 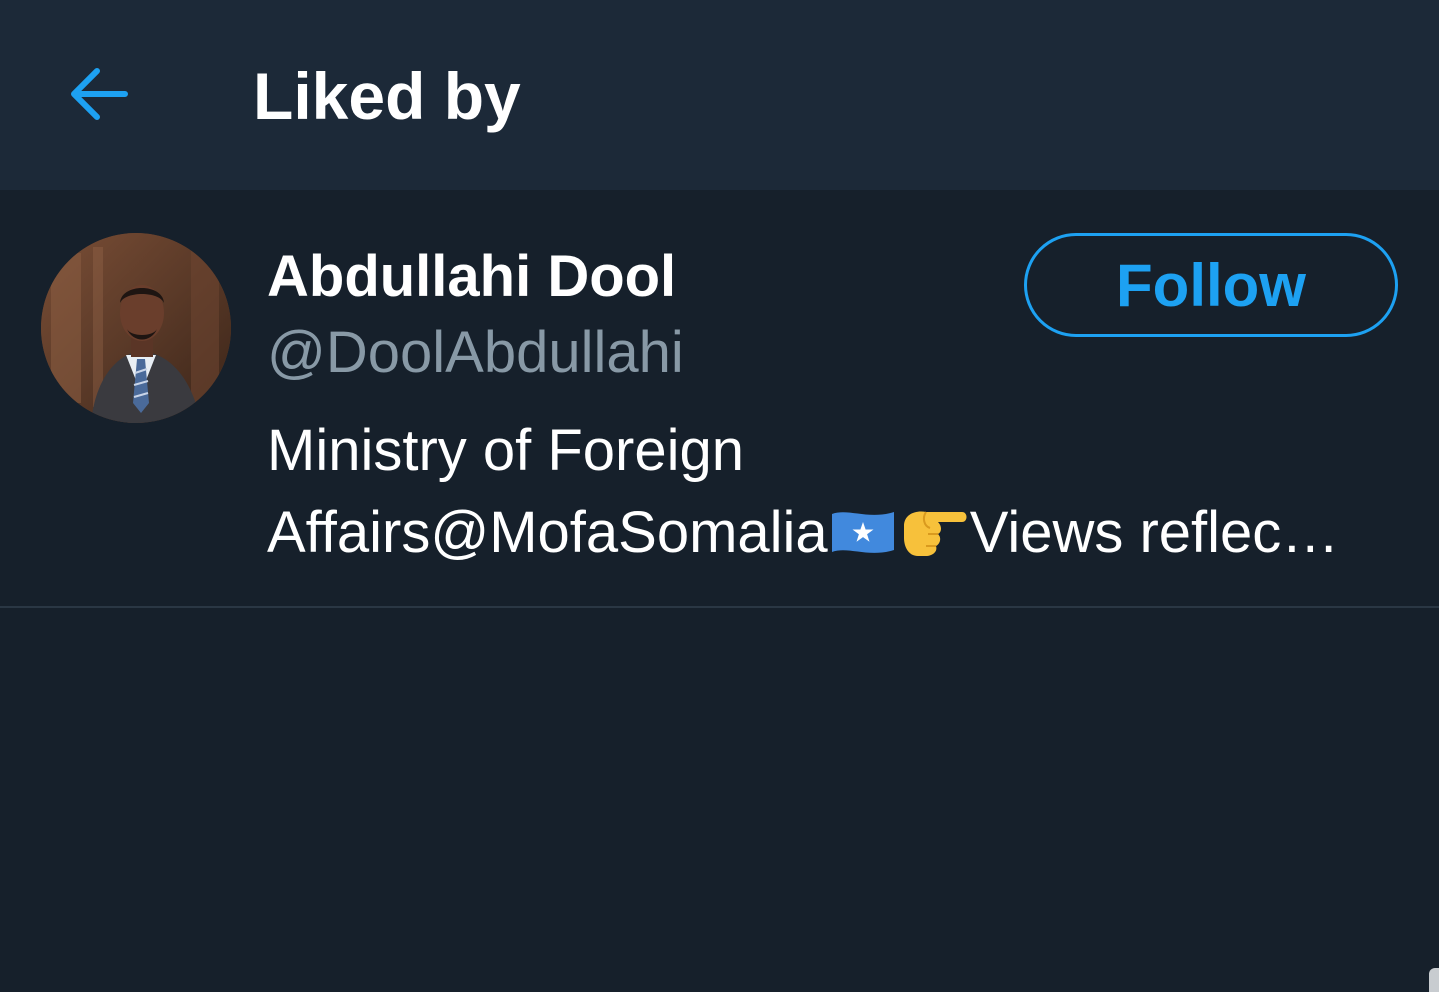 What do you see at coordinates (387, 96) in the screenshot?
I see `page-title: Liked by` at bounding box center [387, 96].